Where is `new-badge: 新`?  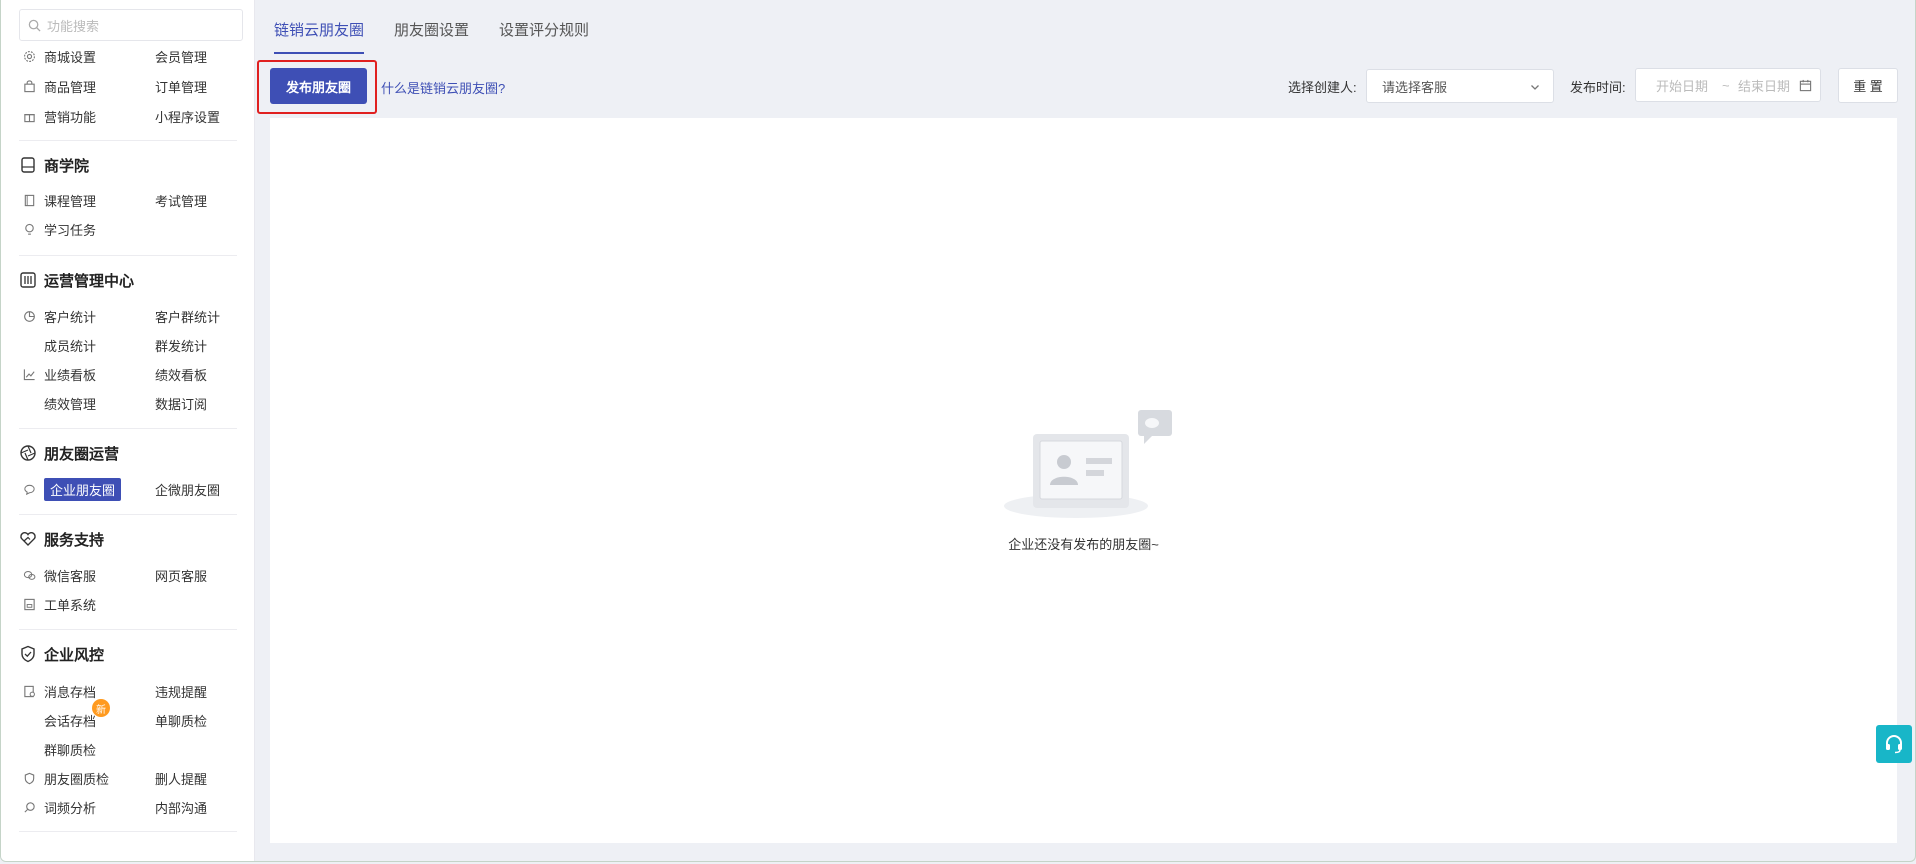
new-badge: 新 is located at coordinates (101, 708).